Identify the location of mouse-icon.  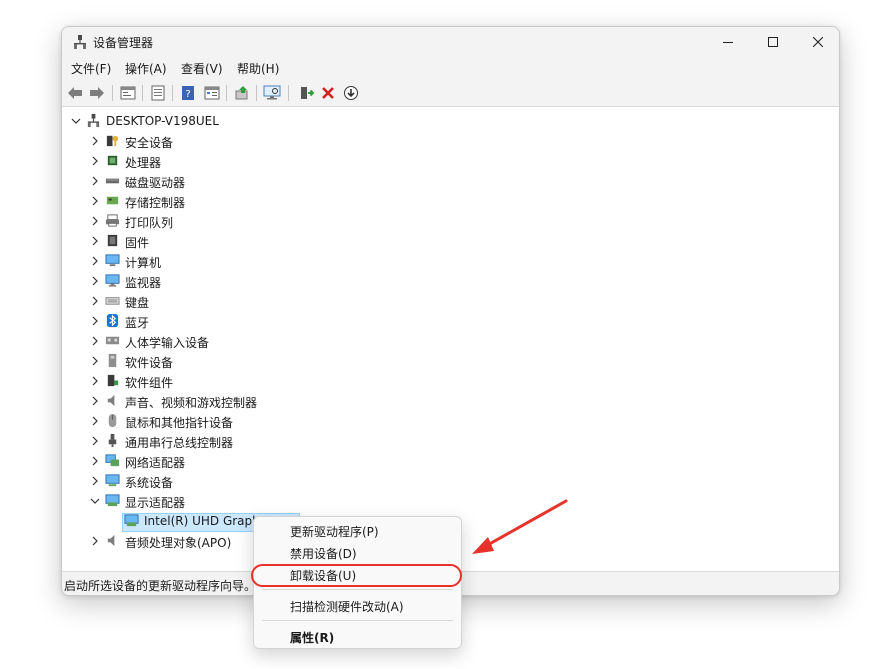
(112, 420).